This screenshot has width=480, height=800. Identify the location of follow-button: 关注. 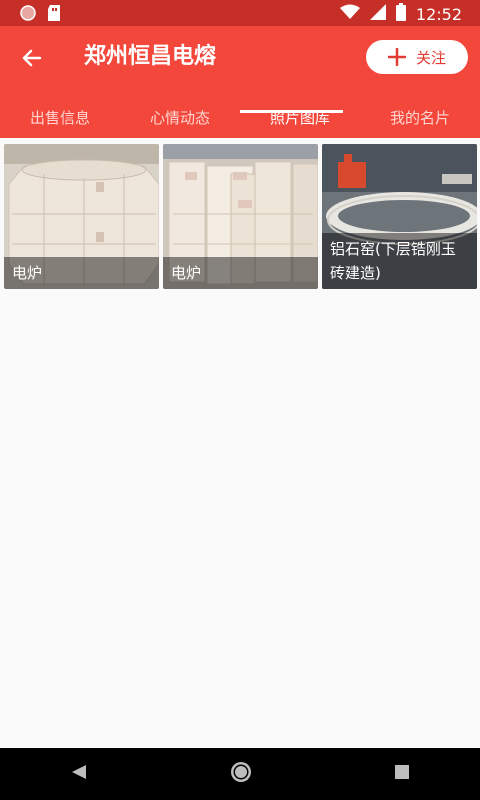
(417, 57).